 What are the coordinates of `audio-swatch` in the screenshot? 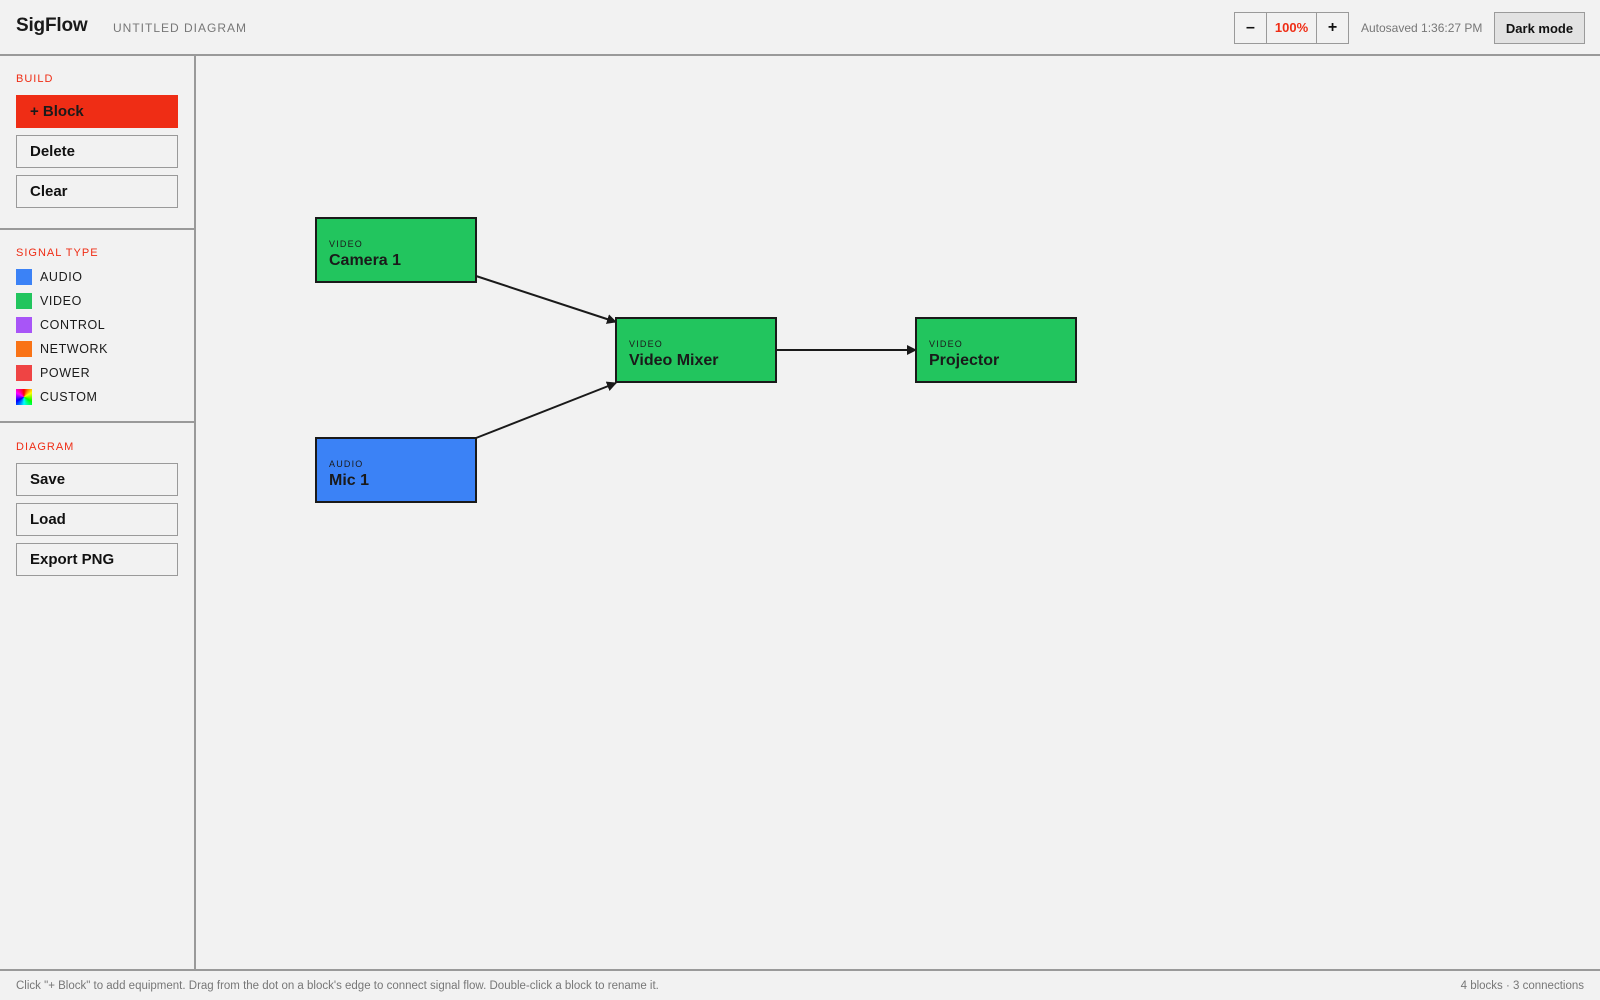 It's located at (24, 277).